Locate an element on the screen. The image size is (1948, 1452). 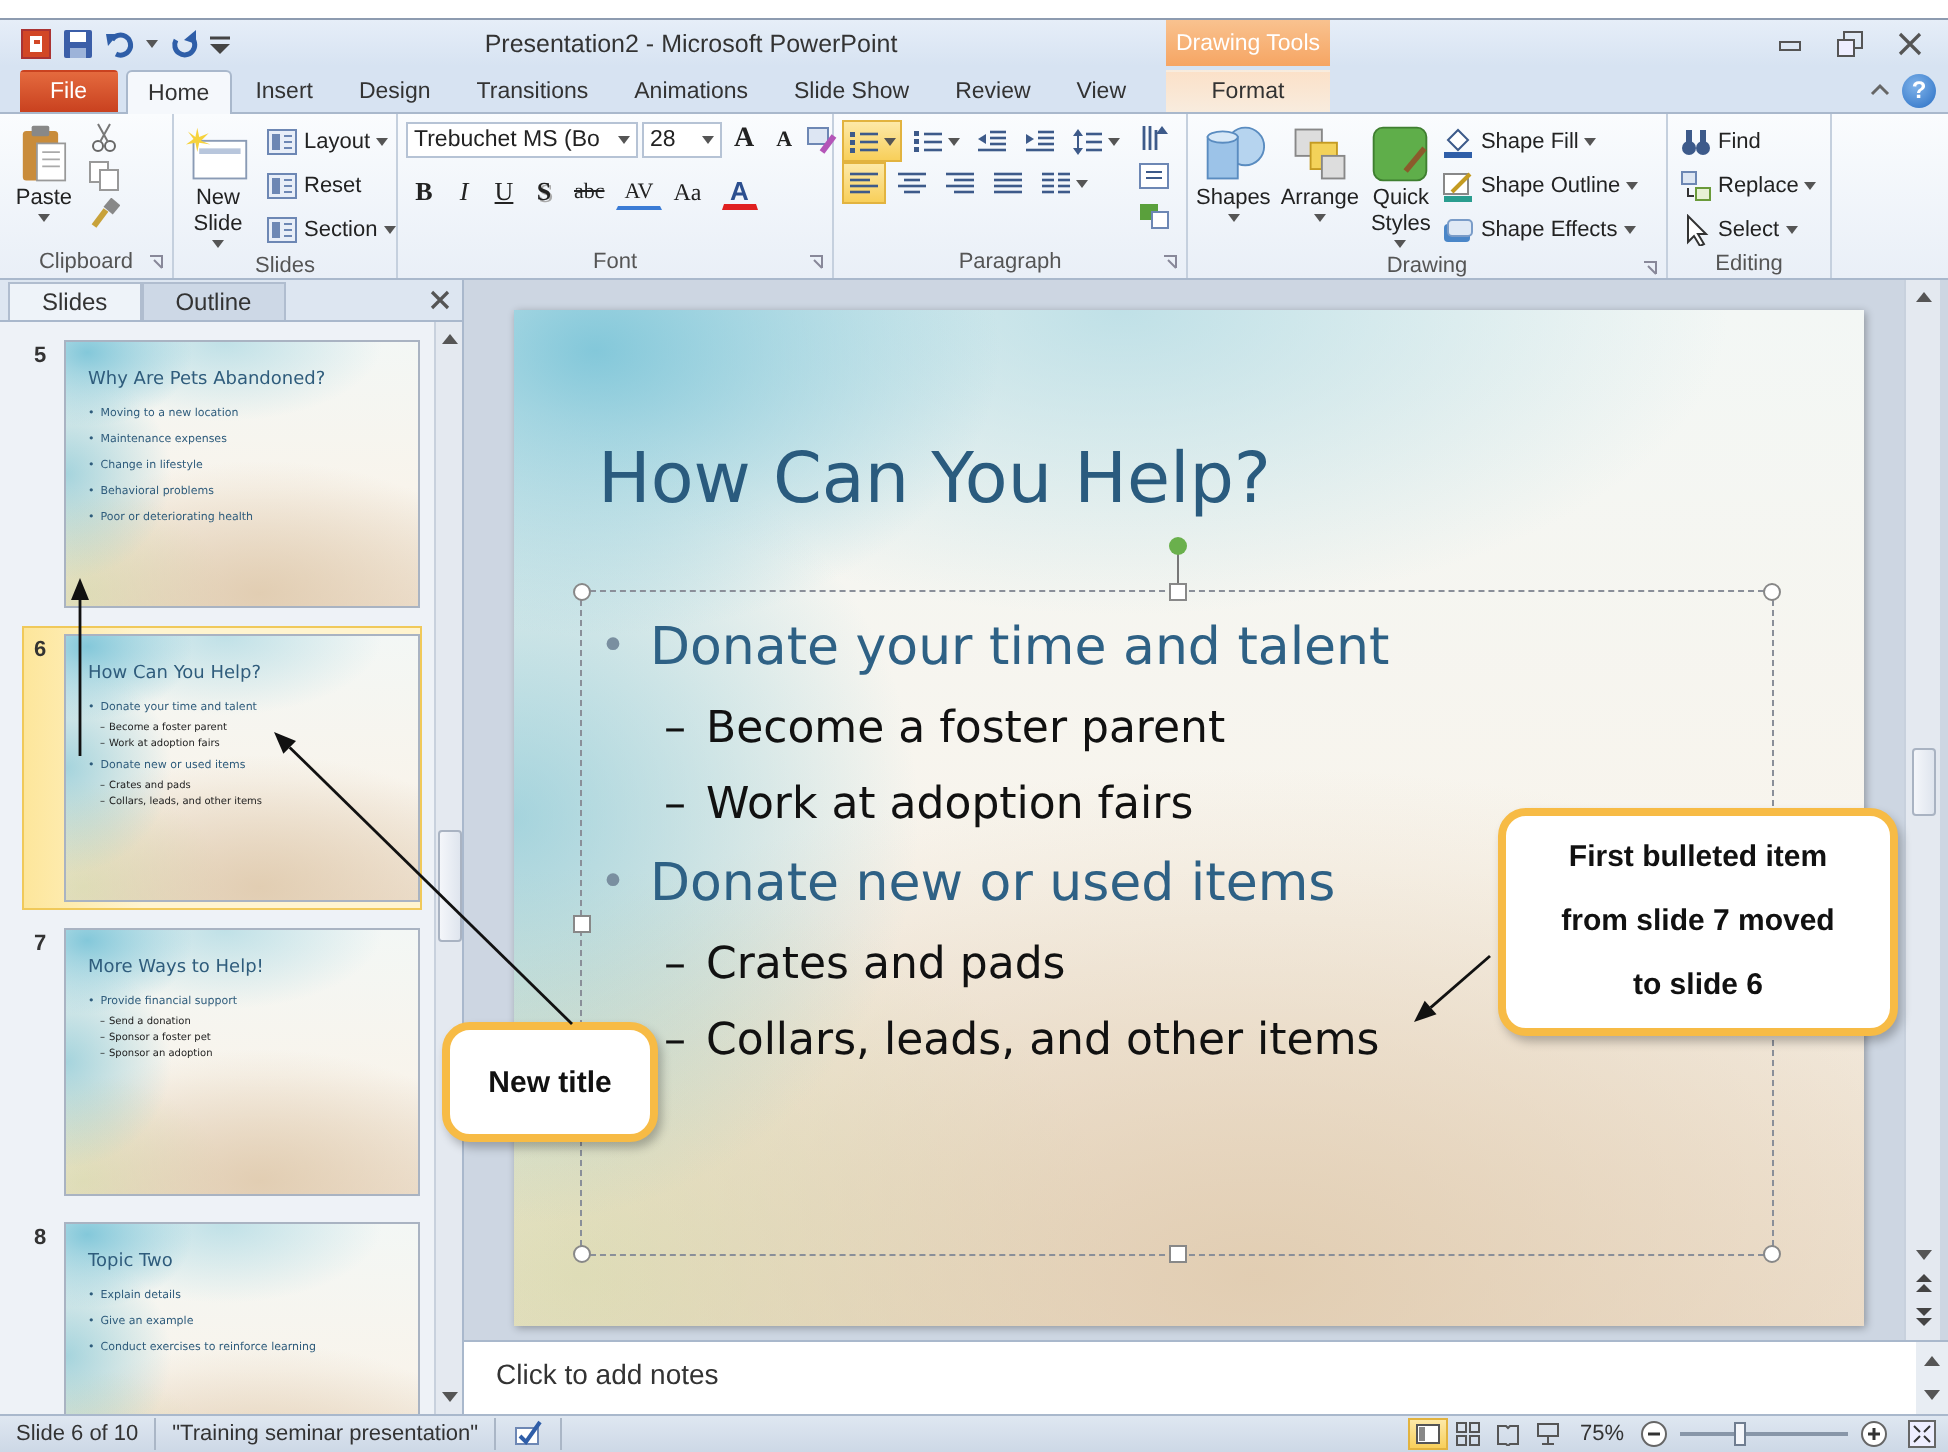
ribbon-tab: Home is located at coordinates (179, 92).